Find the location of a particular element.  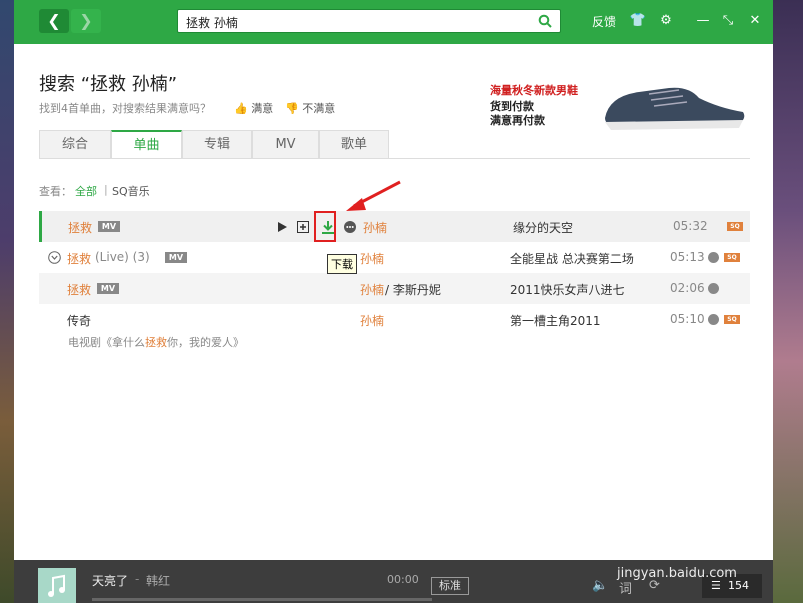

shoe-advertisement: 海量秋冬新款男鞋 货到付款 满意再付款 is located at coordinates (619, 105).